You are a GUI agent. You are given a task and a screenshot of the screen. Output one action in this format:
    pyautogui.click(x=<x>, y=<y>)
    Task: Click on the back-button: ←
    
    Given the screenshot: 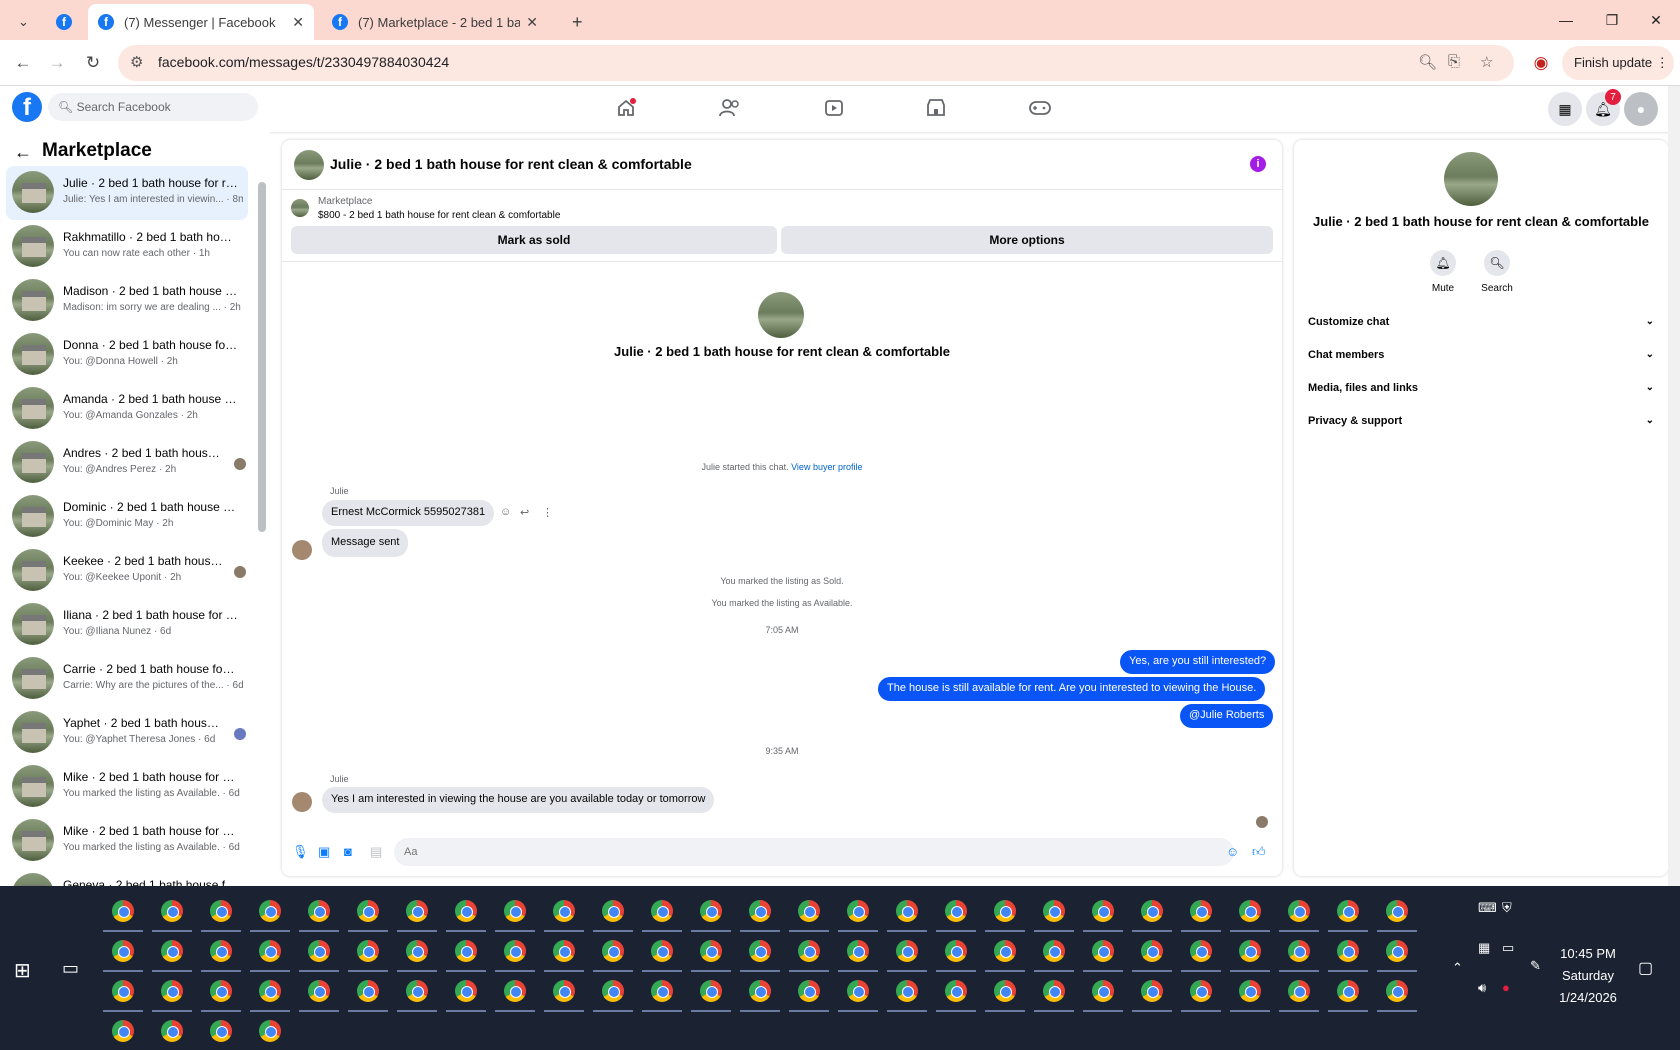 What is the action you would take?
    pyautogui.click(x=23, y=63)
    